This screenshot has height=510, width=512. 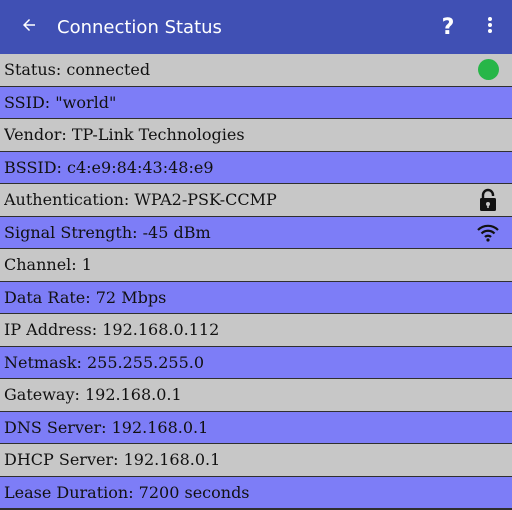 What do you see at coordinates (256, 102) in the screenshot?
I see `ssid-row: SSID: "world"` at bounding box center [256, 102].